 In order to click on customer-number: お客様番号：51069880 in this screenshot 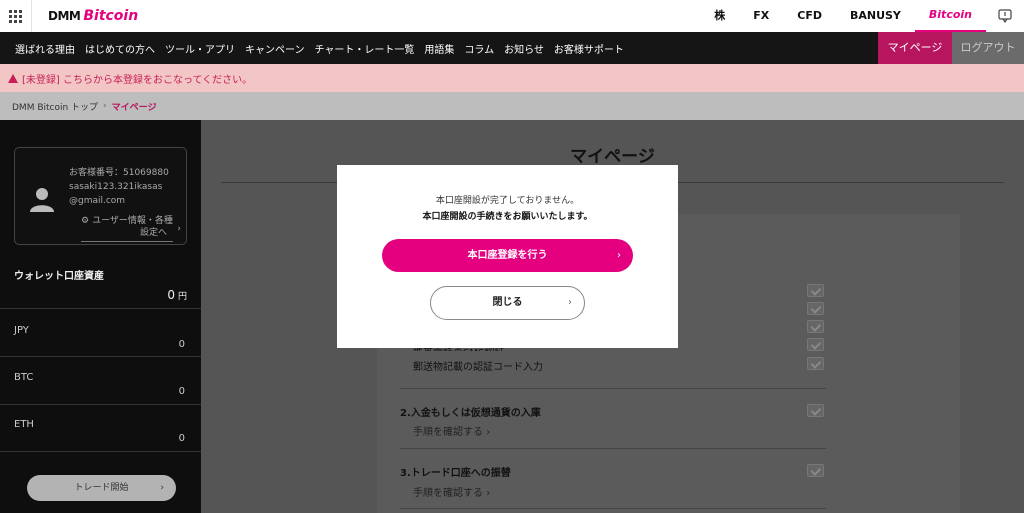, I will do `click(119, 173)`.